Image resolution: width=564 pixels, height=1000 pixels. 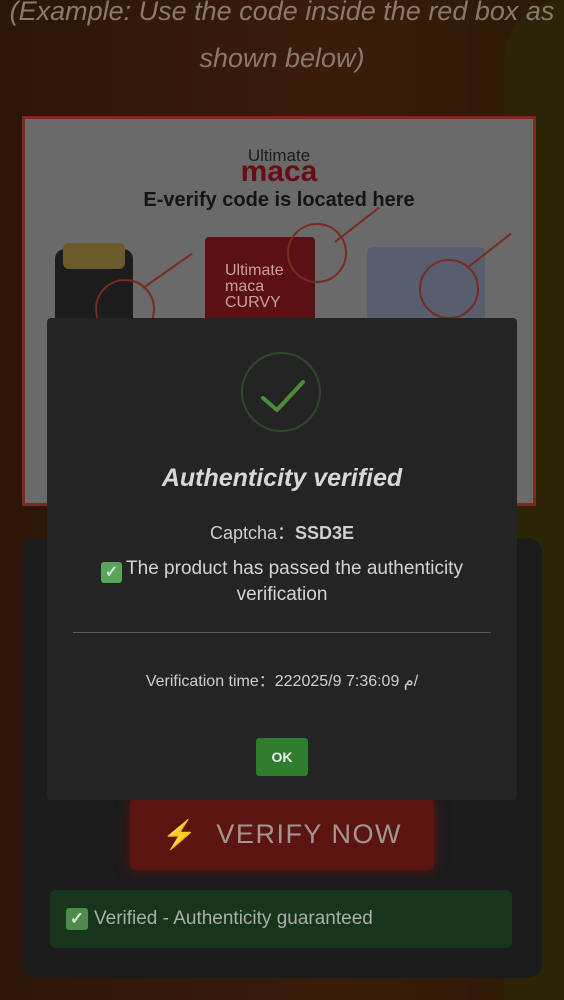 What do you see at coordinates (283, 396) in the screenshot?
I see `checkmark-svg` at bounding box center [283, 396].